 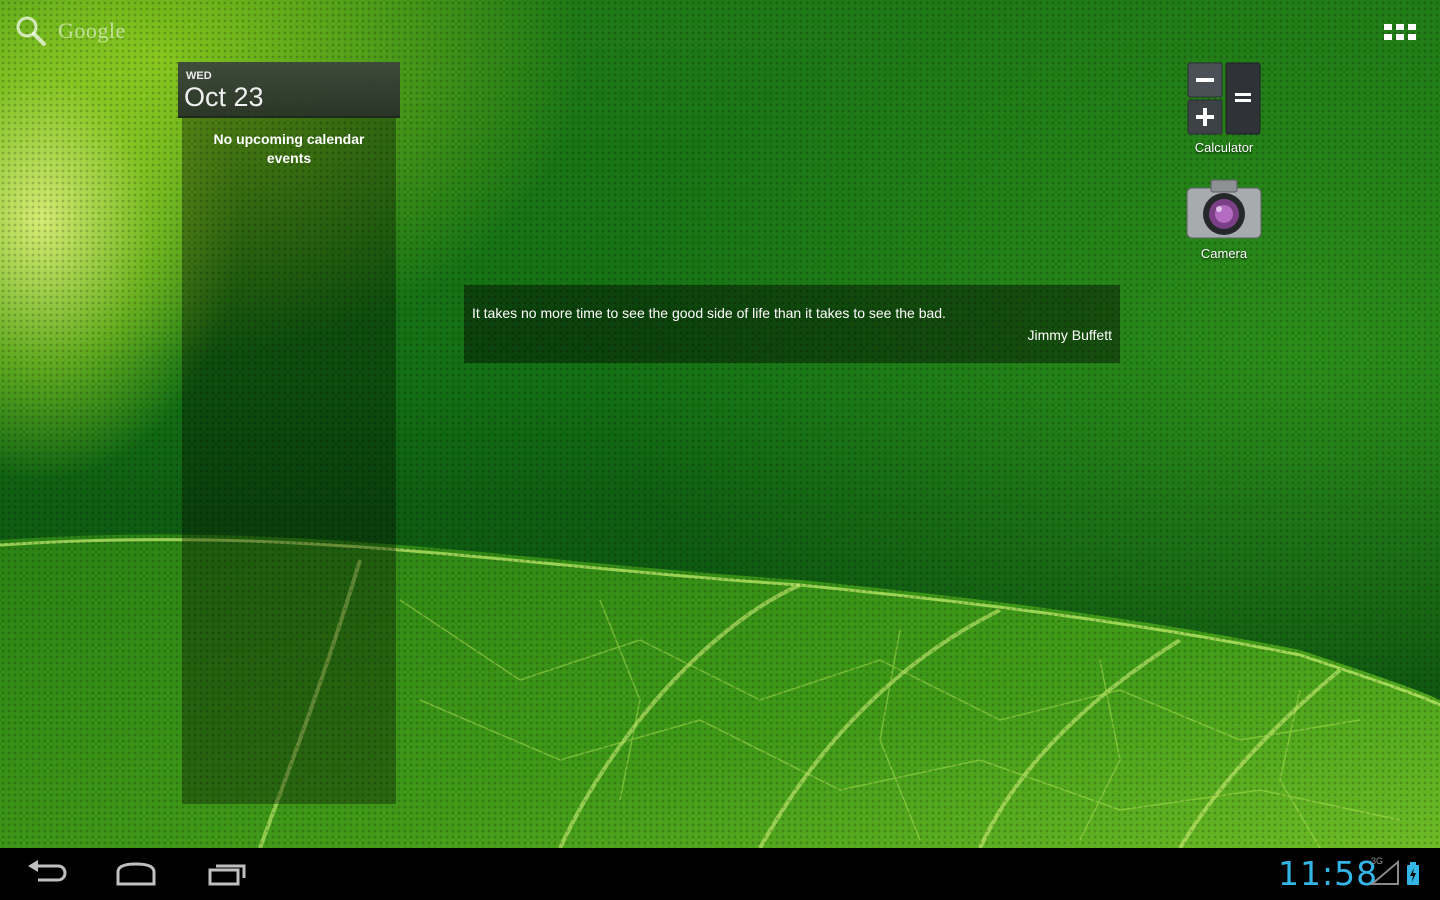 What do you see at coordinates (47, 871) in the screenshot?
I see `back-icon` at bounding box center [47, 871].